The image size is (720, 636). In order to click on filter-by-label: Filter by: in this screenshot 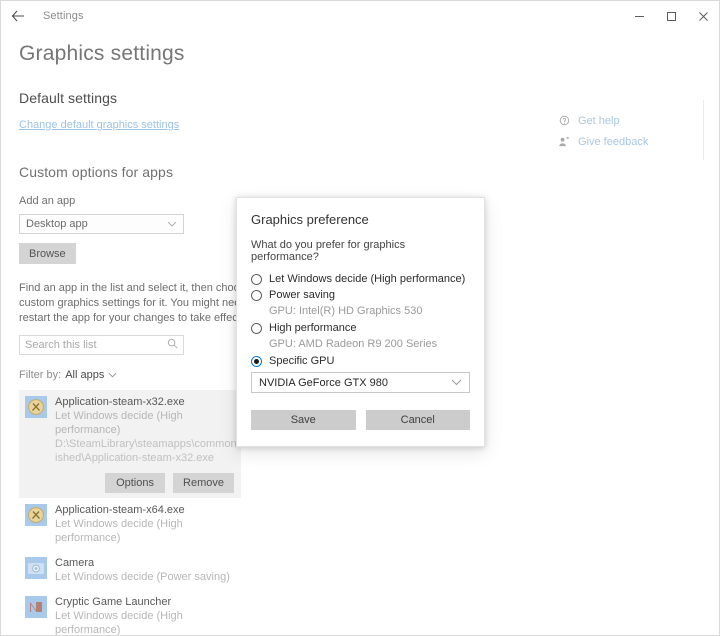, I will do `click(40, 375)`.